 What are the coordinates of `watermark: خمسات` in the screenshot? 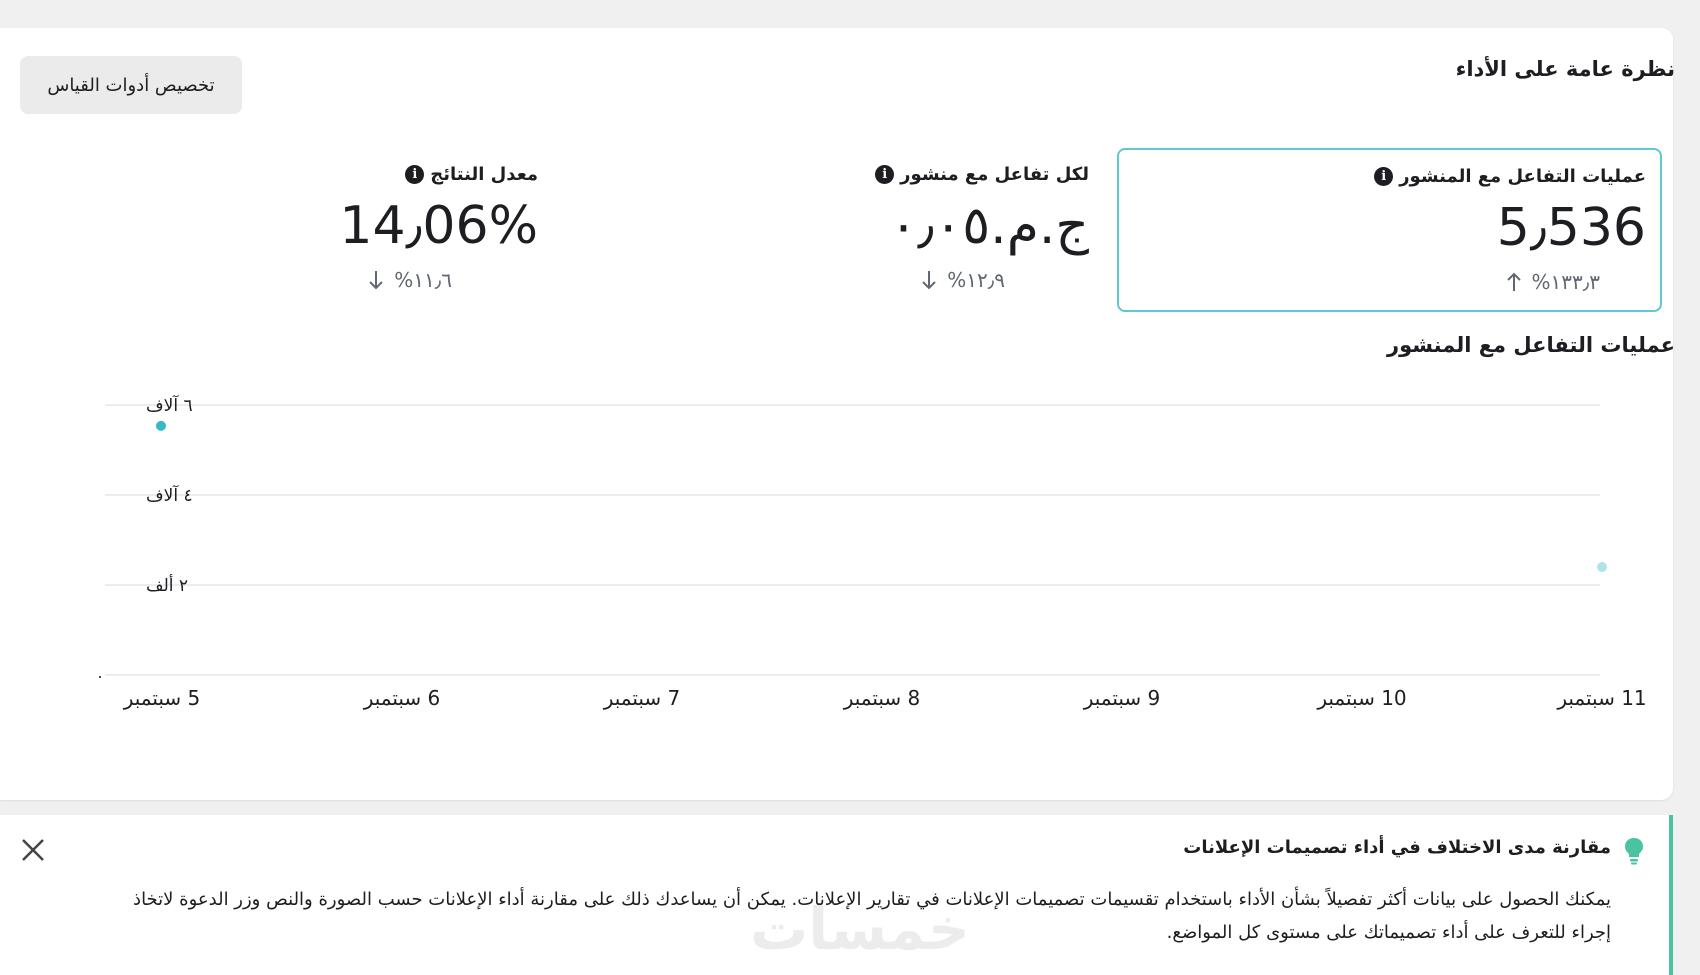 It's located at (860, 929).